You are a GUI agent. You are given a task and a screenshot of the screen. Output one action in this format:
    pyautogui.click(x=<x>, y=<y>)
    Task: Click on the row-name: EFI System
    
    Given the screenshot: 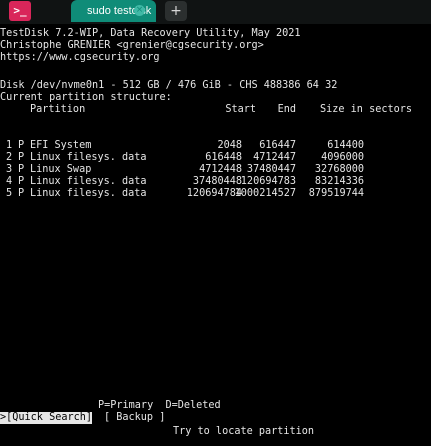 What is the action you would take?
    pyautogui.click(x=61, y=145)
    